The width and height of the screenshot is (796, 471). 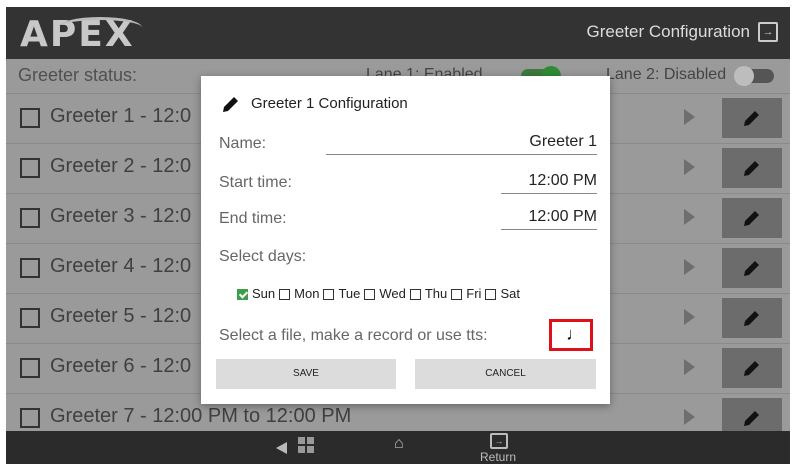 What do you see at coordinates (100, 27) in the screenshot?
I see `logo-swoosh` at bounding box center [100, 27].